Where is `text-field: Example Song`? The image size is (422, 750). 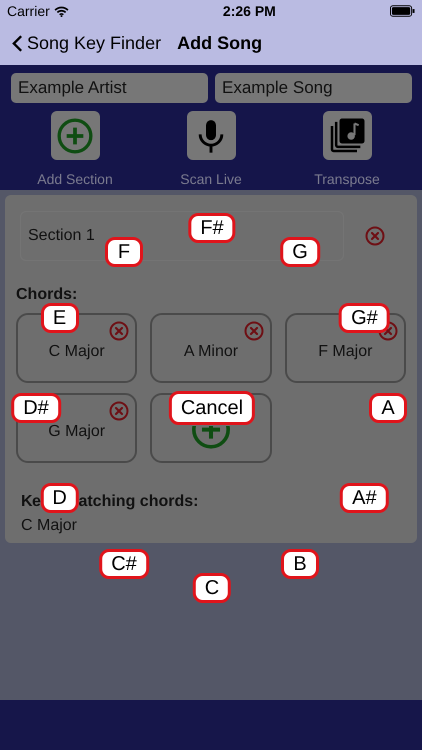 text-field: Example Song is located at coordinates (313, 88).